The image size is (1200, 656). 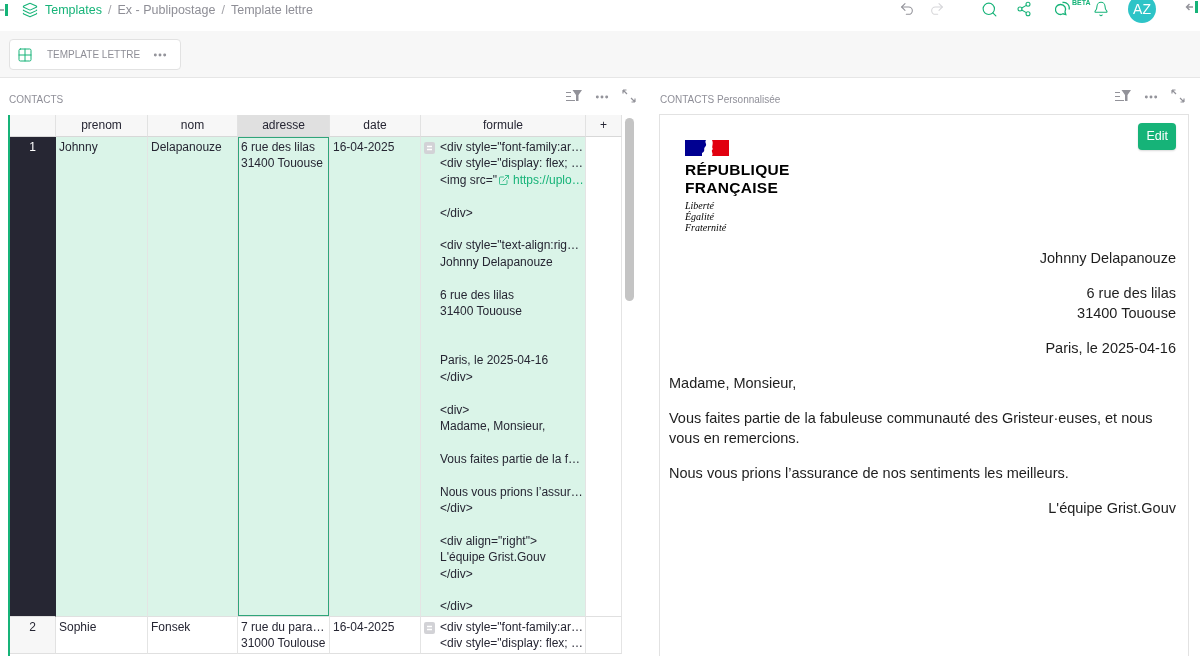 I want to click on column-header: adresse, so click(x=284, y=126).